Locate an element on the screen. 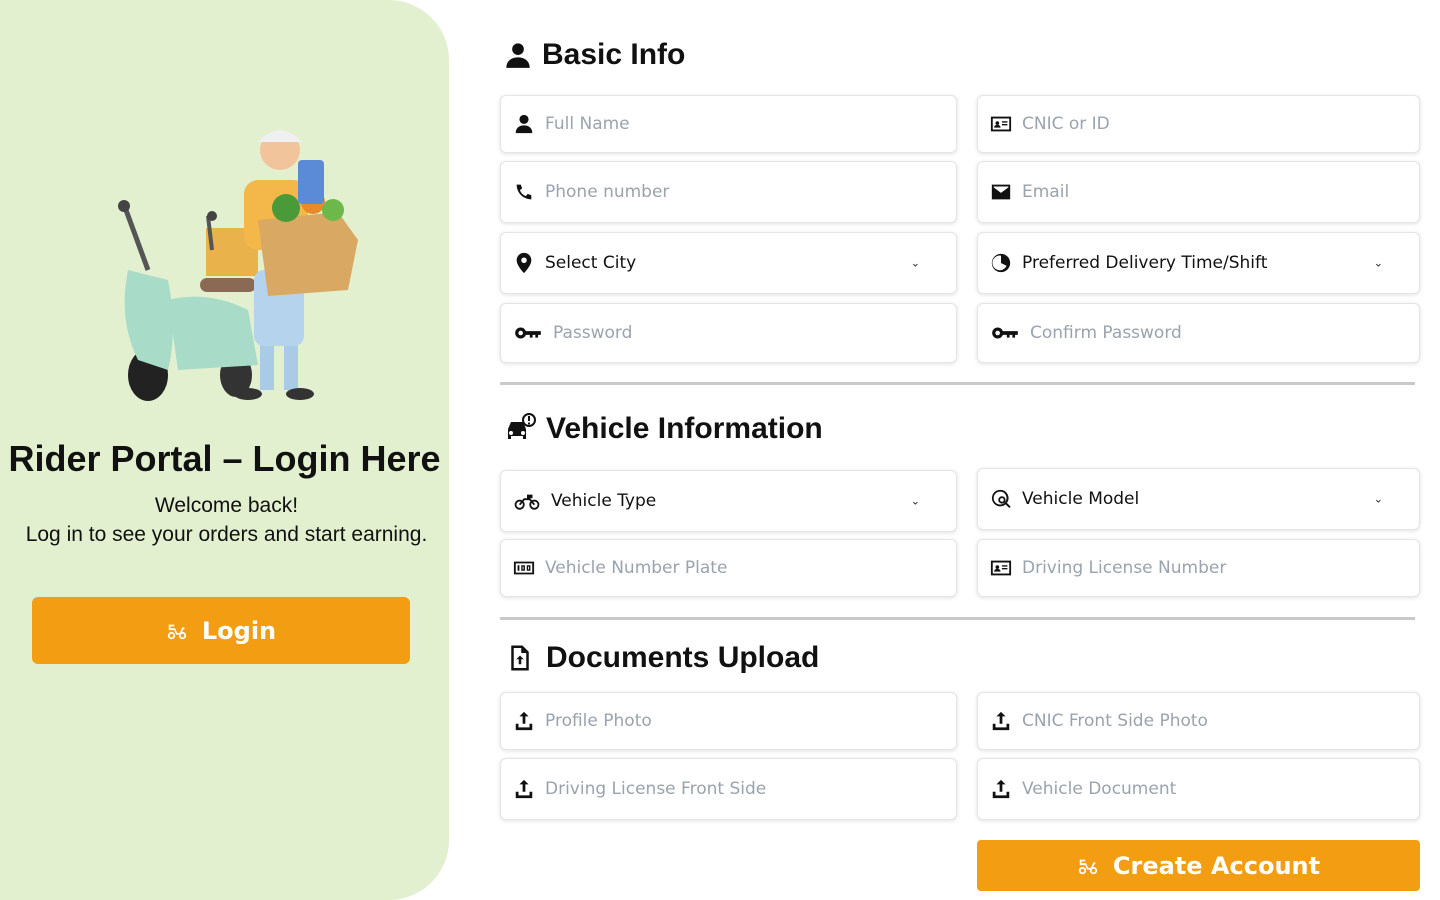 The width and height of the screenshot is (1440, 900). clock-icon is located at coordinates (1001, 263).